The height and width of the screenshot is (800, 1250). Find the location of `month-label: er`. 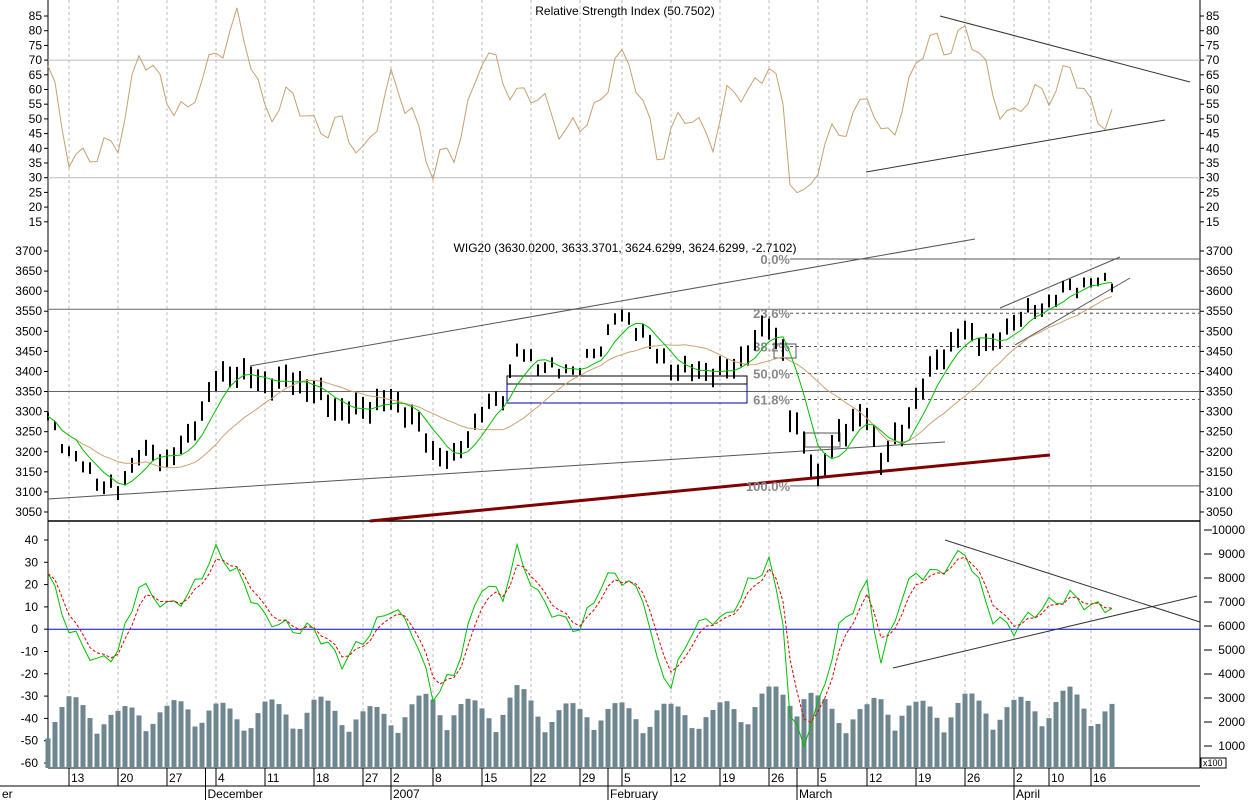

month-label: er is located at coordinates (7, 793).